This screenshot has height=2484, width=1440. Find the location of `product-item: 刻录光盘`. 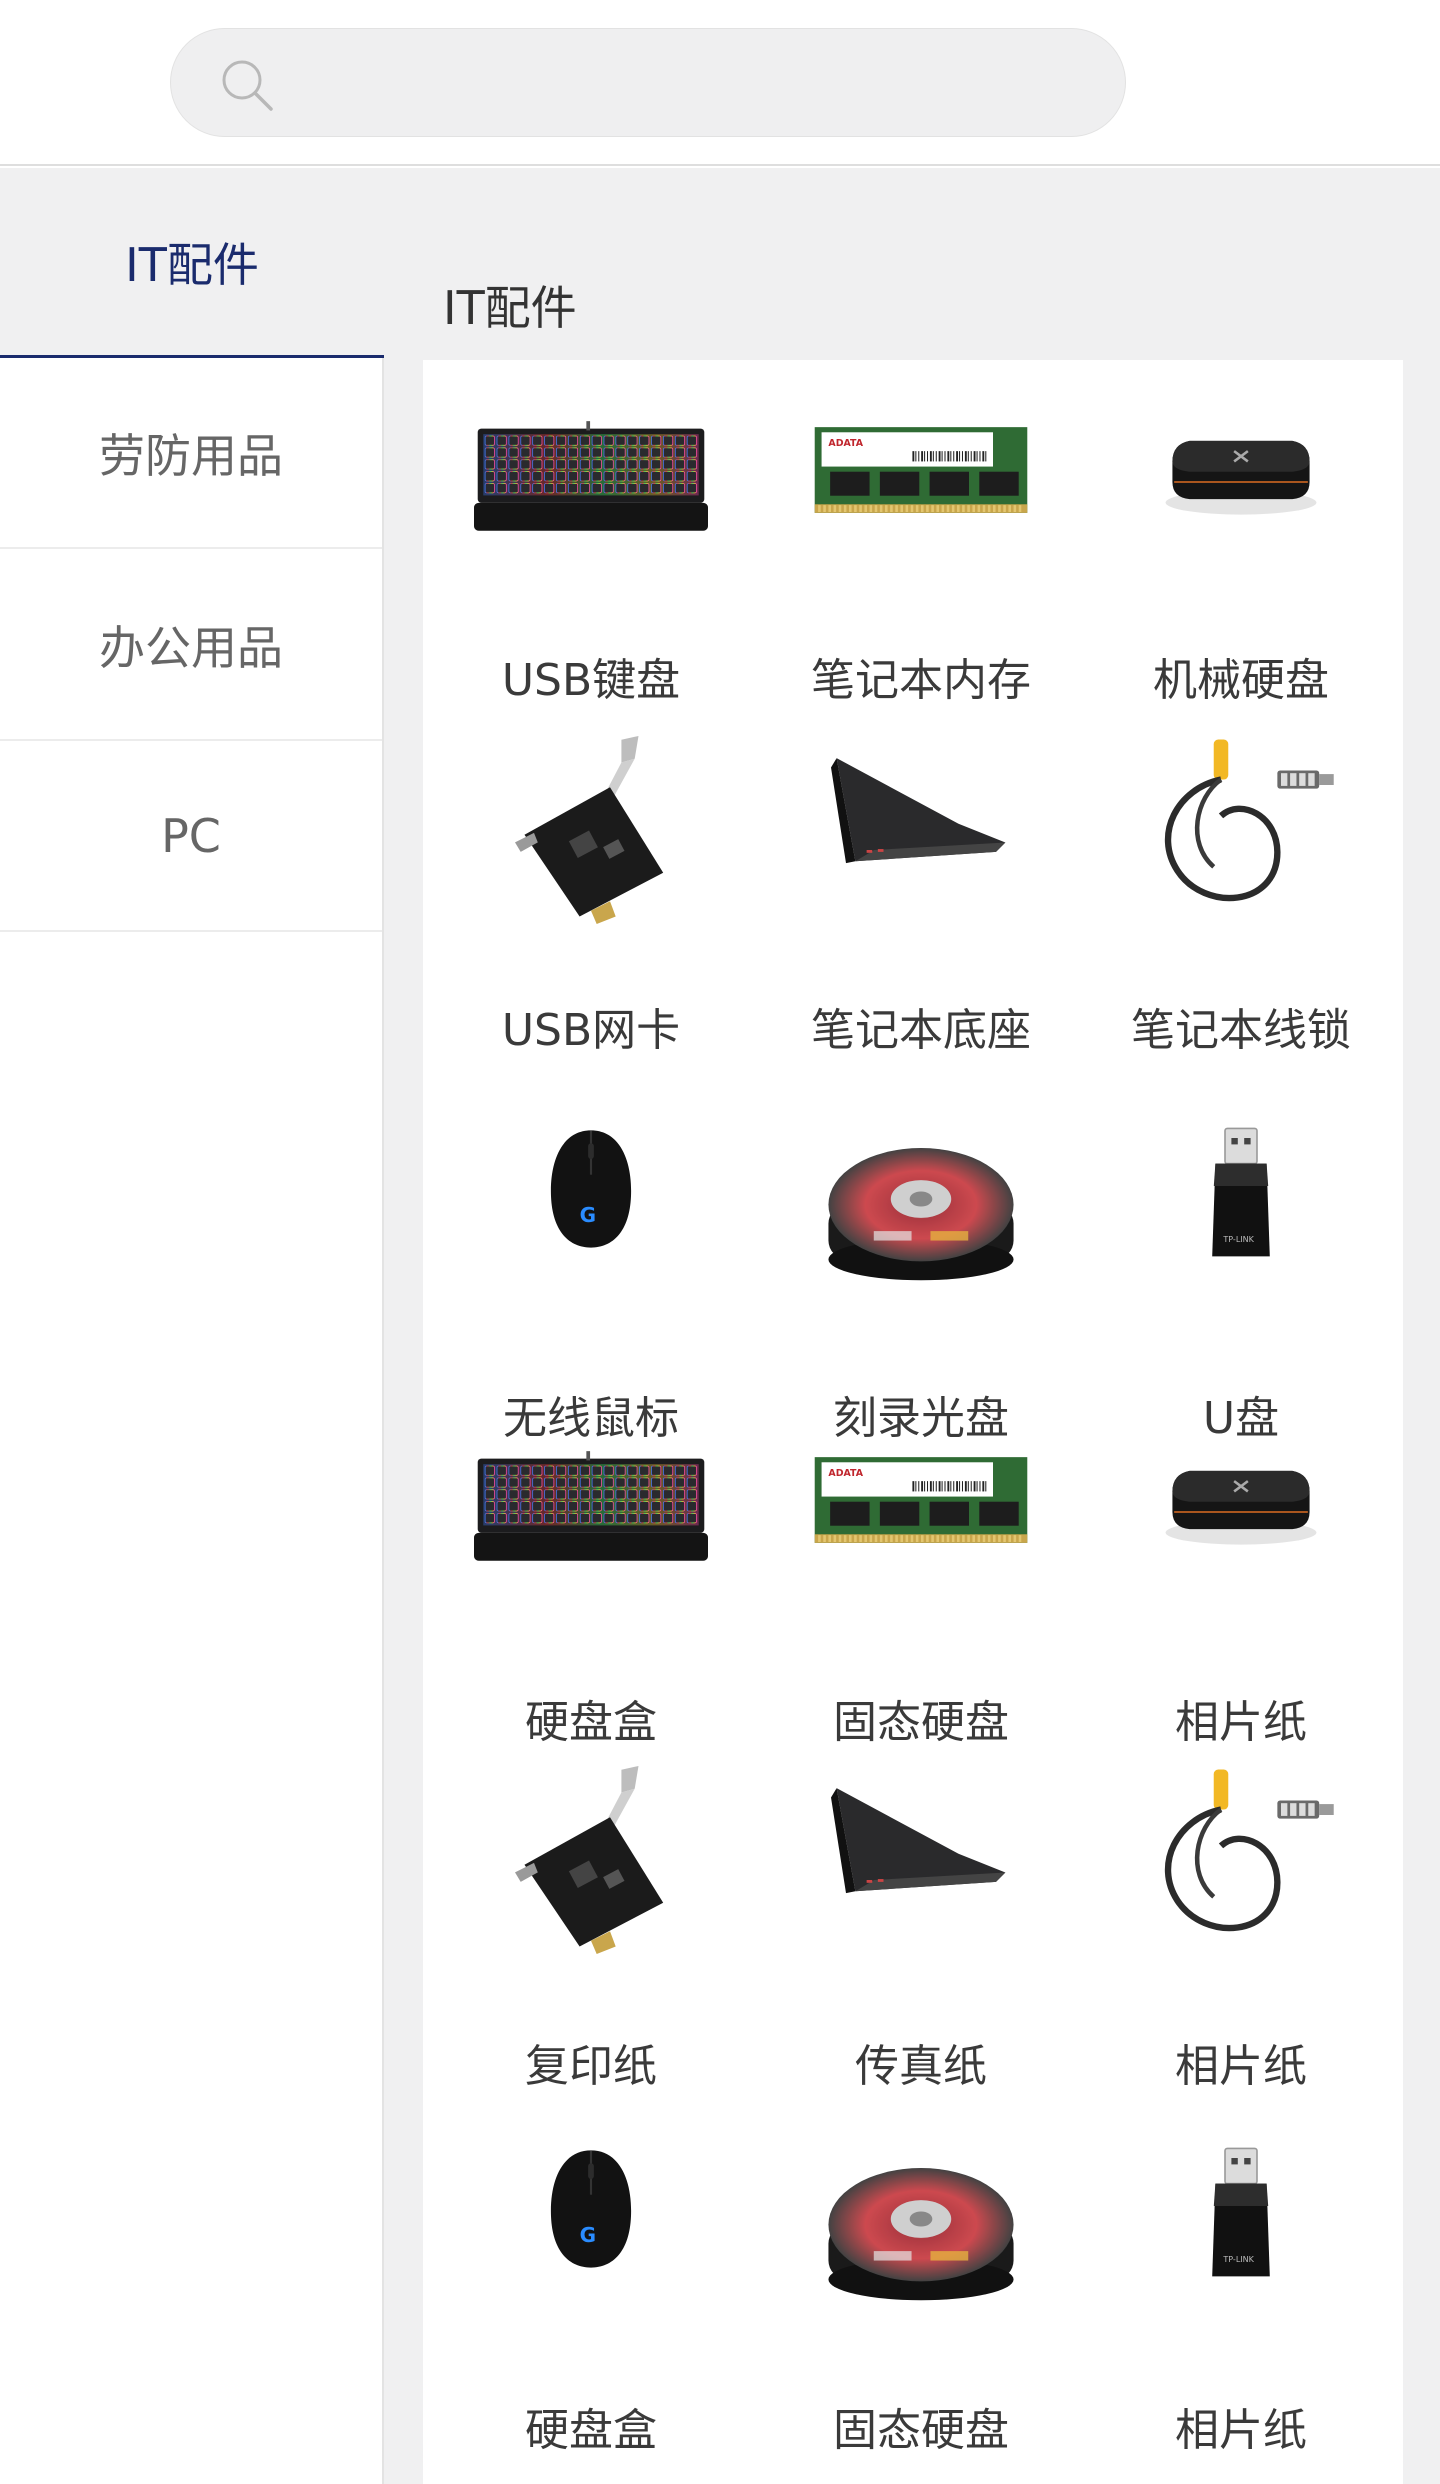

product-item: 刻录光盘 is located at coordinates (921, 1262).